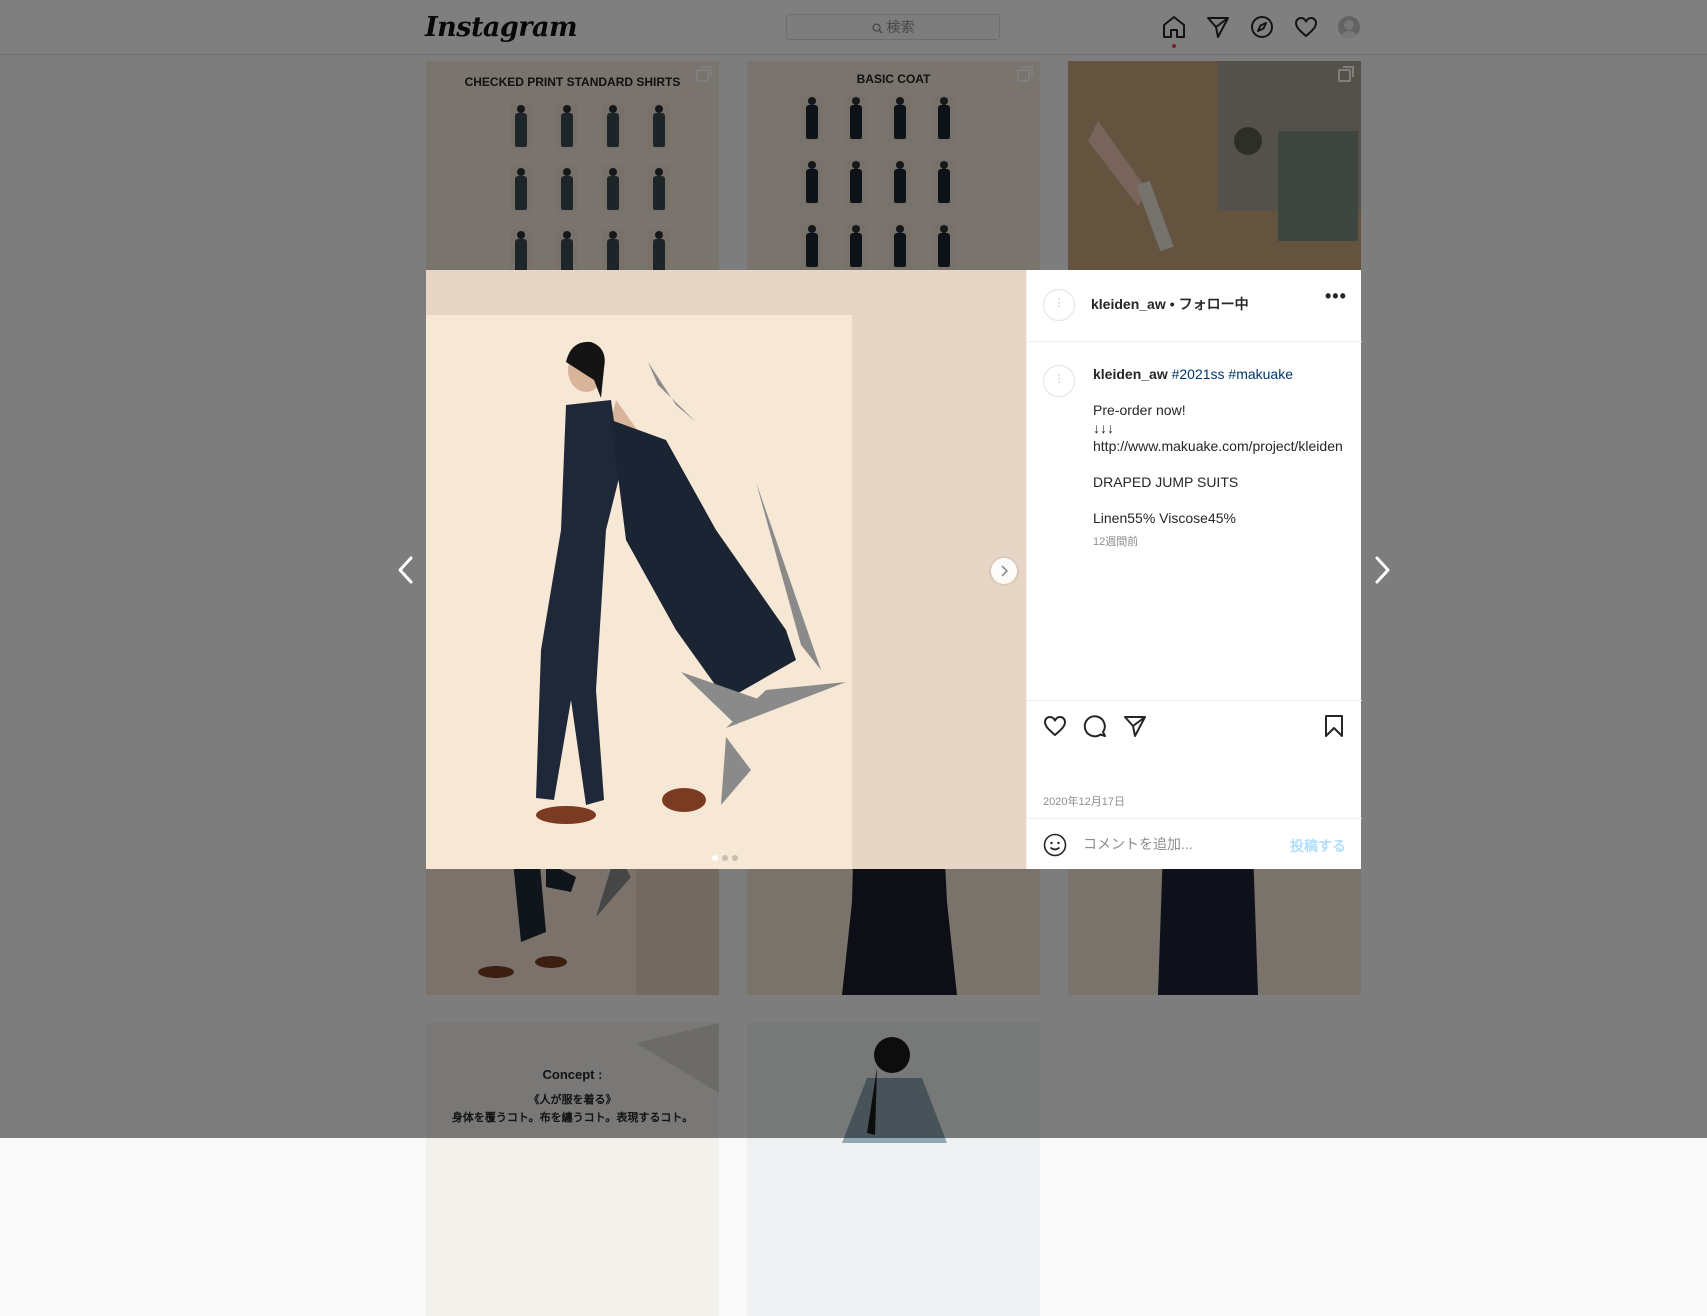 This screenshot has width=1707, height=1316. Describe the element at coordinates (1194, 784) in the screenshot. I see `post-actions: 2020年12月17日 投稿する` at that location.